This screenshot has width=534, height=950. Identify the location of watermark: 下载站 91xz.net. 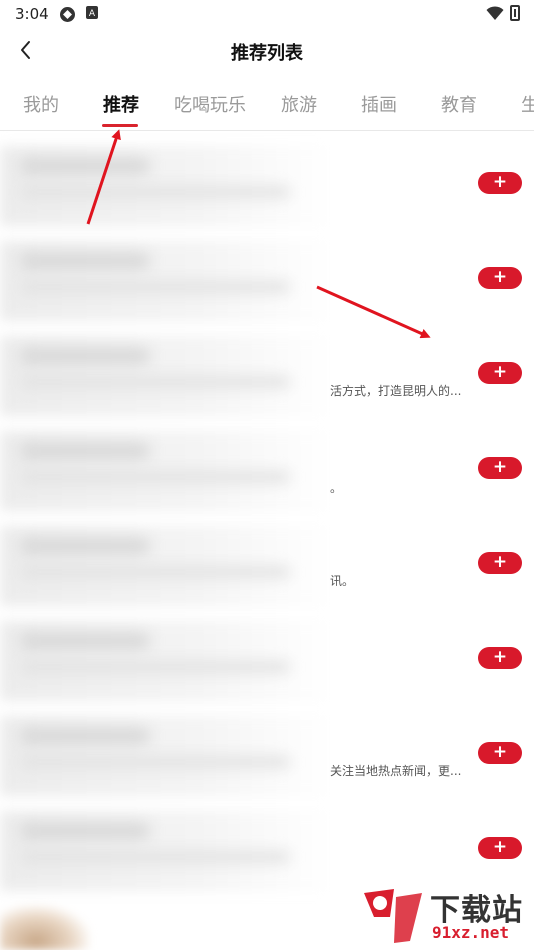
(446, 916).